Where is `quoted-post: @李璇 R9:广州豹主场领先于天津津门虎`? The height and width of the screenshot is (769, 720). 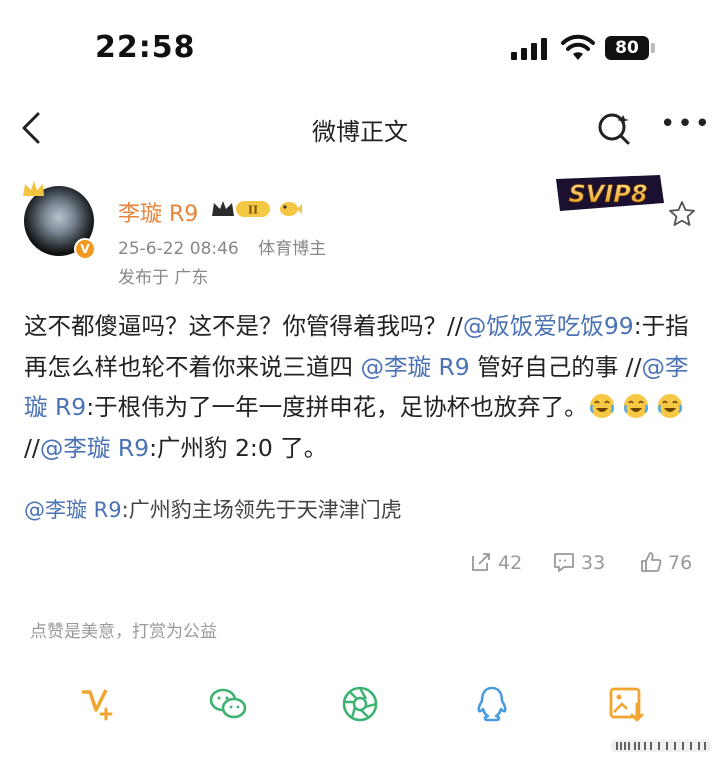
quoted-post: @李璇 R9:广州豹主场领先于天津津门虎 is located at coordinates (362, 509).